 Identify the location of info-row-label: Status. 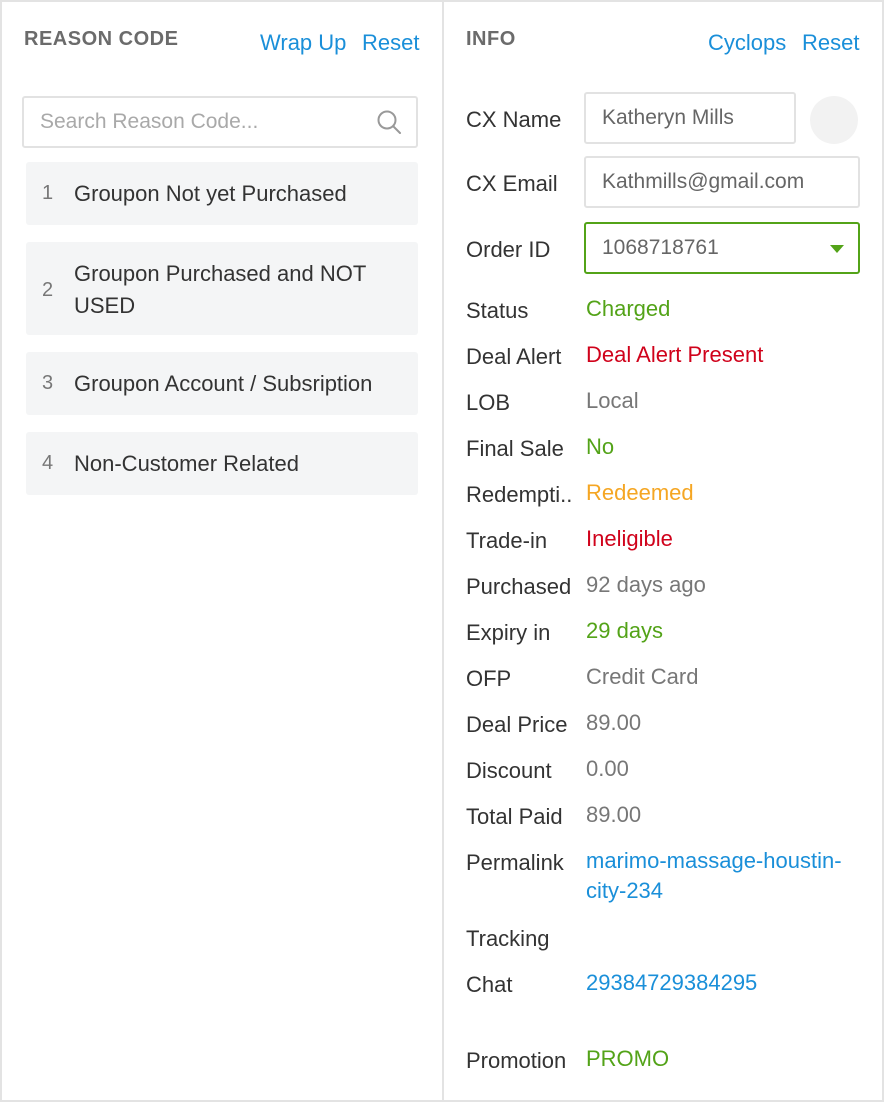
(497, 310).